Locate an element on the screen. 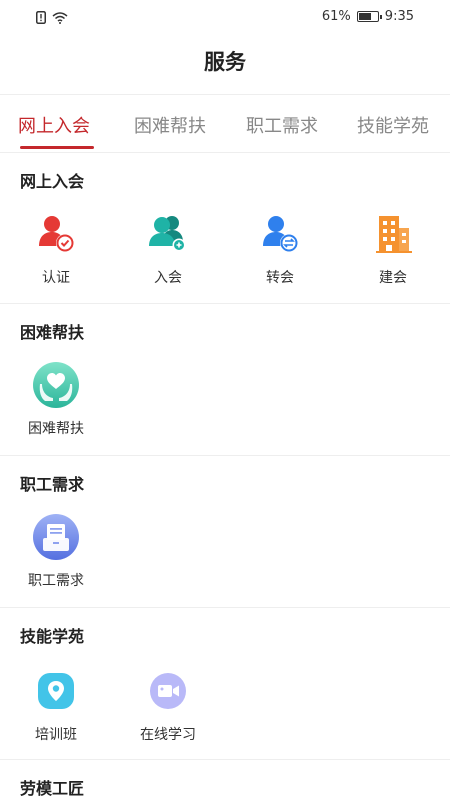 The width and height of the screenshot is (450, 800). video-camera-icon is located at coordinates (168, 691).